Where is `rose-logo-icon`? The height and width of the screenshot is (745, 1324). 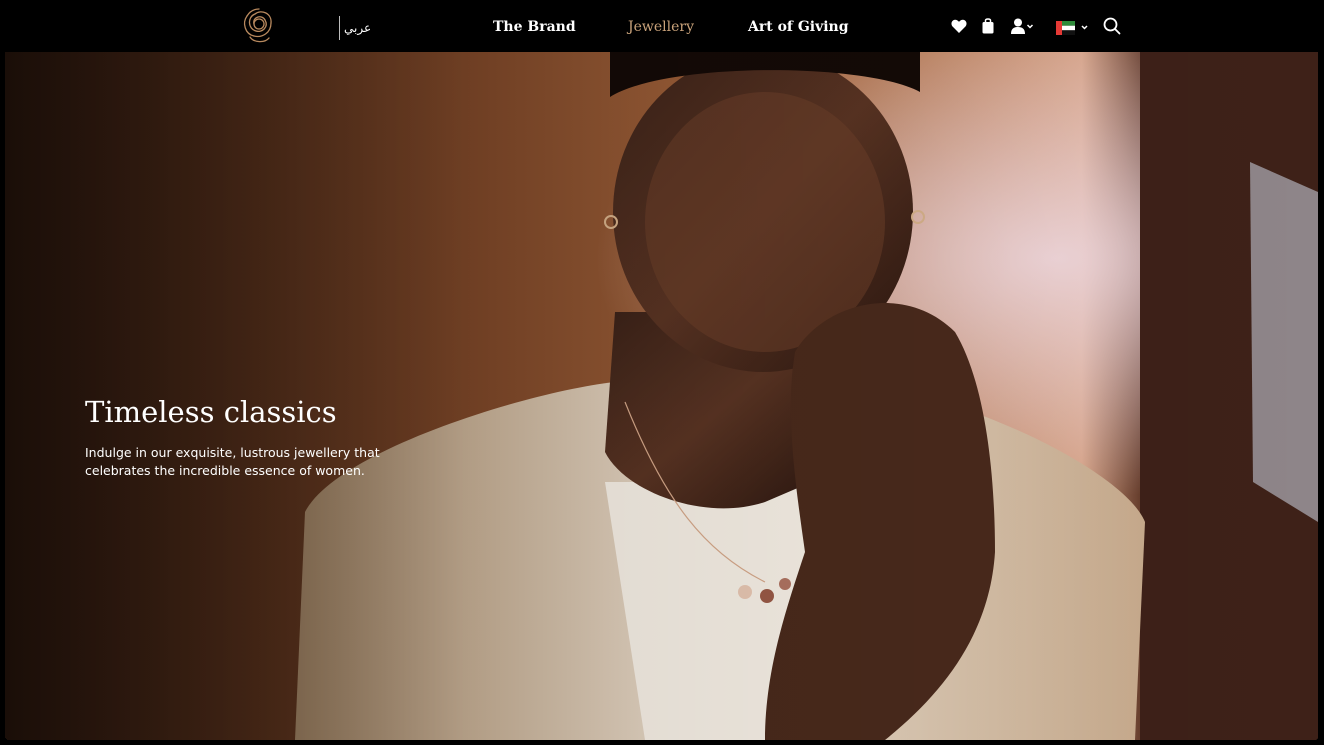 rose-logo-icon is located at coordinates (259, 26).